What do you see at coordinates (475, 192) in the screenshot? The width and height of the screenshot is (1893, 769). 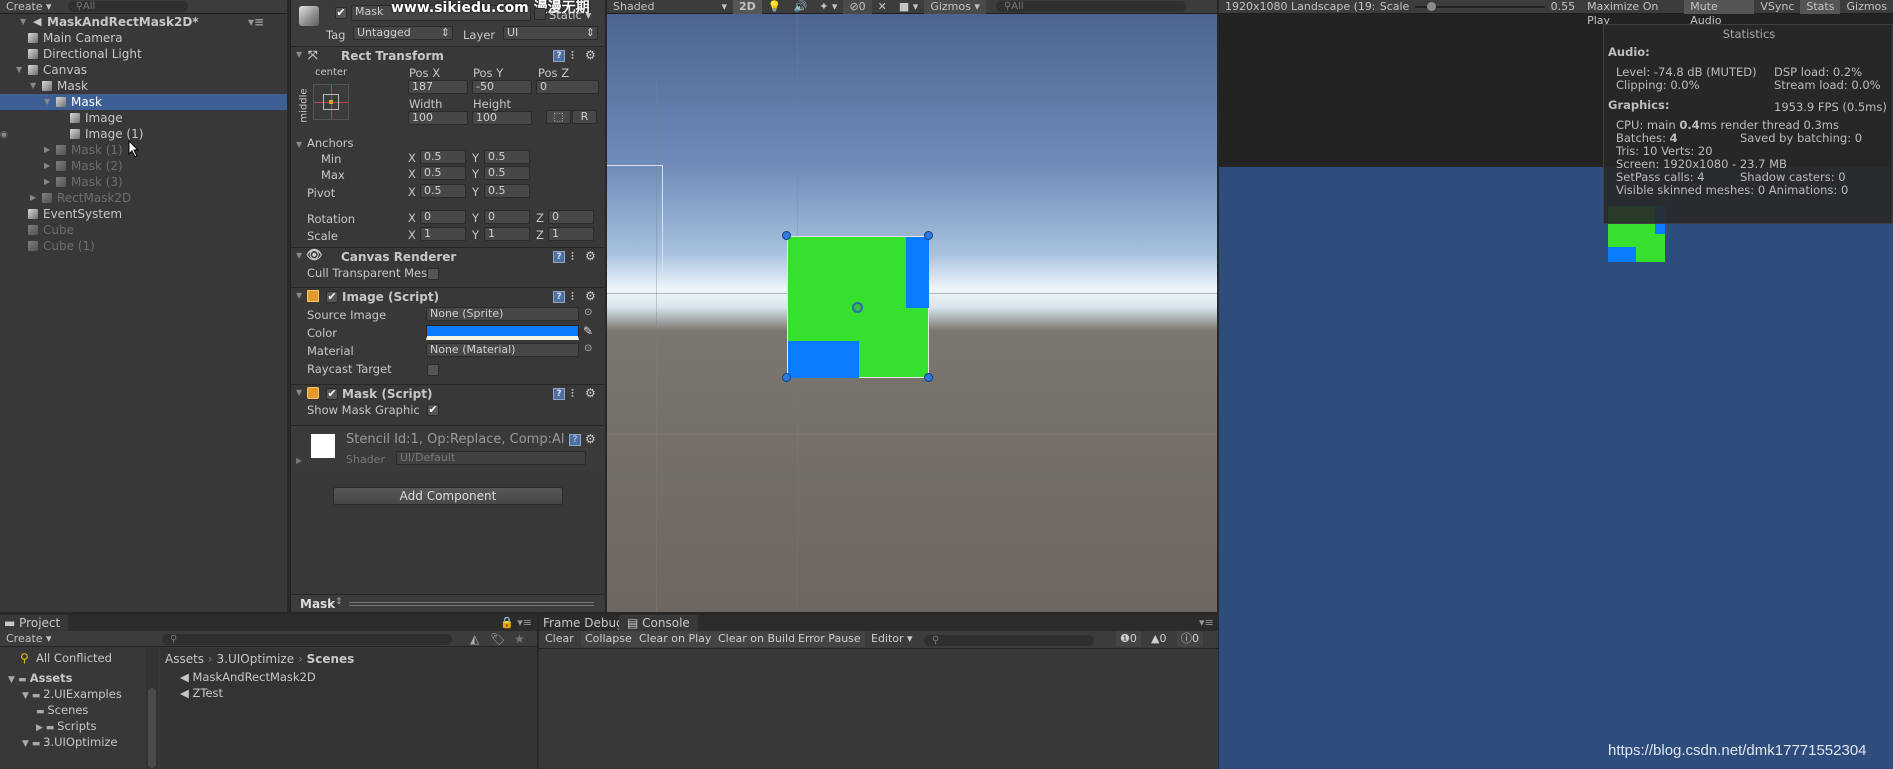 I see `pivot-y-axis-label: Y` at bounding box center [475, 192].